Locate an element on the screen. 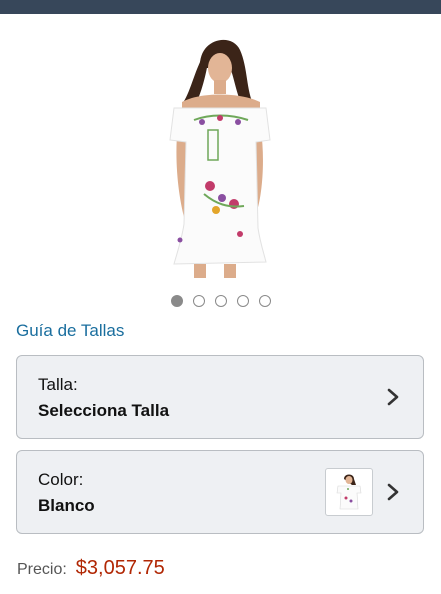 Image resolution: width=441 pixels, height=594 pixels. price-row: Precio: $3,057.75 is located at coordinates (91, 568).